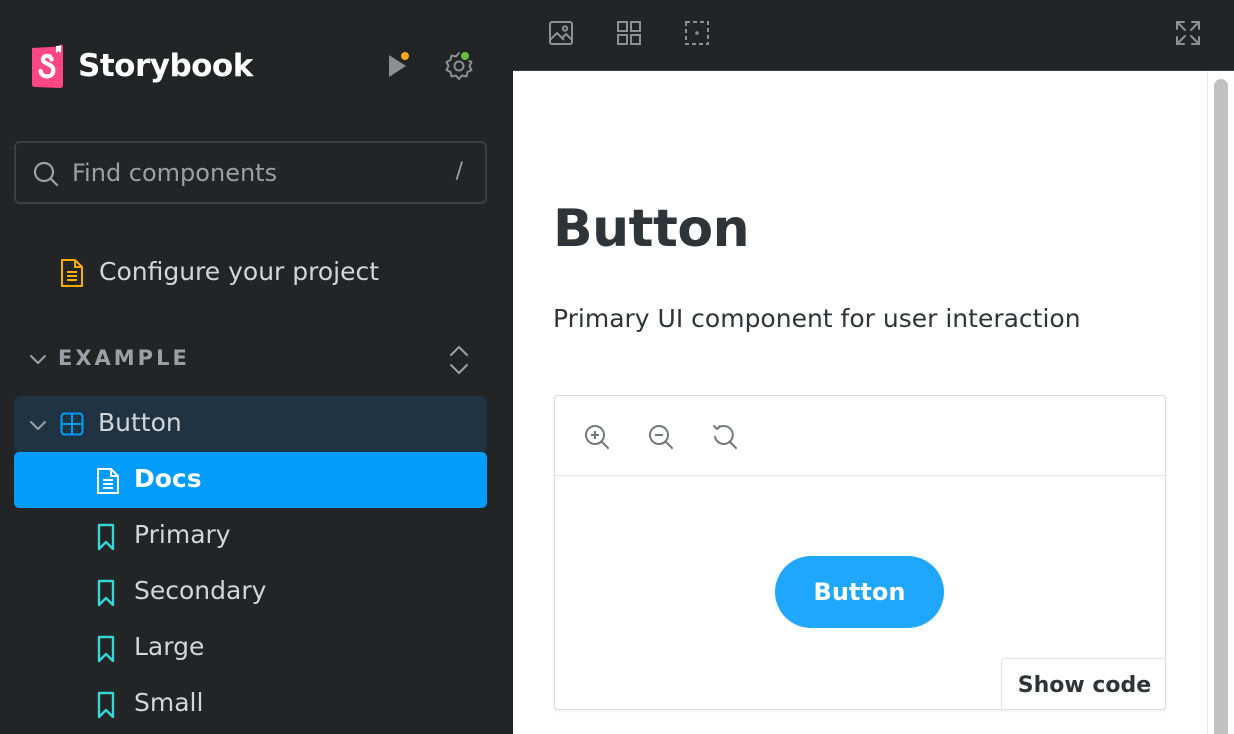  I want to click on fullscreen-icon, so click(1188, 33).